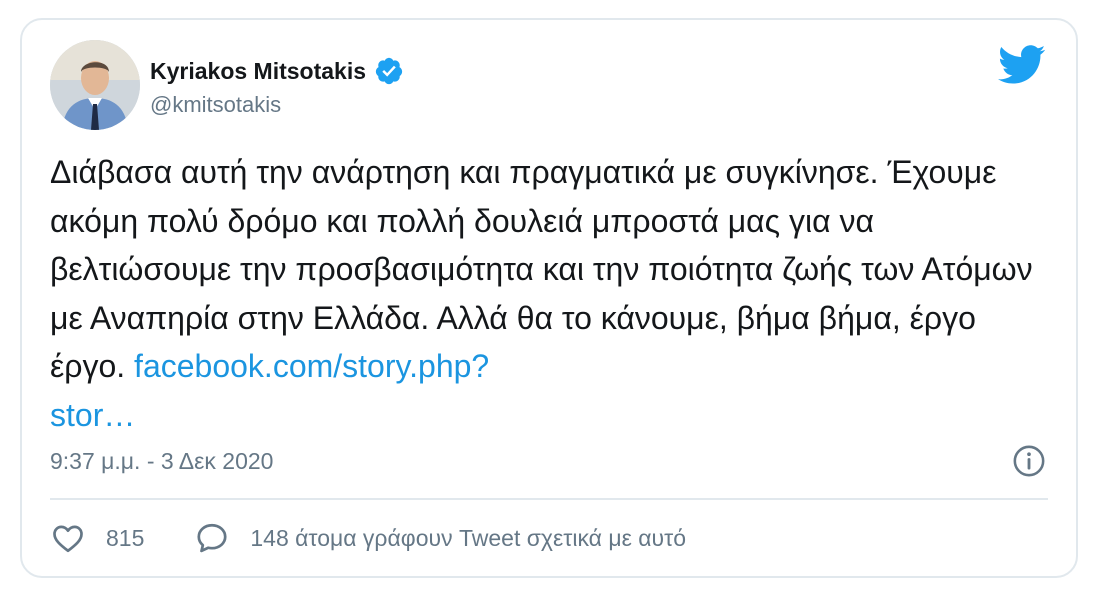 This screenshot has width=1099, height=606. I want to click on author-row: Kyriakos Mitsotakis, so click(277, 71).